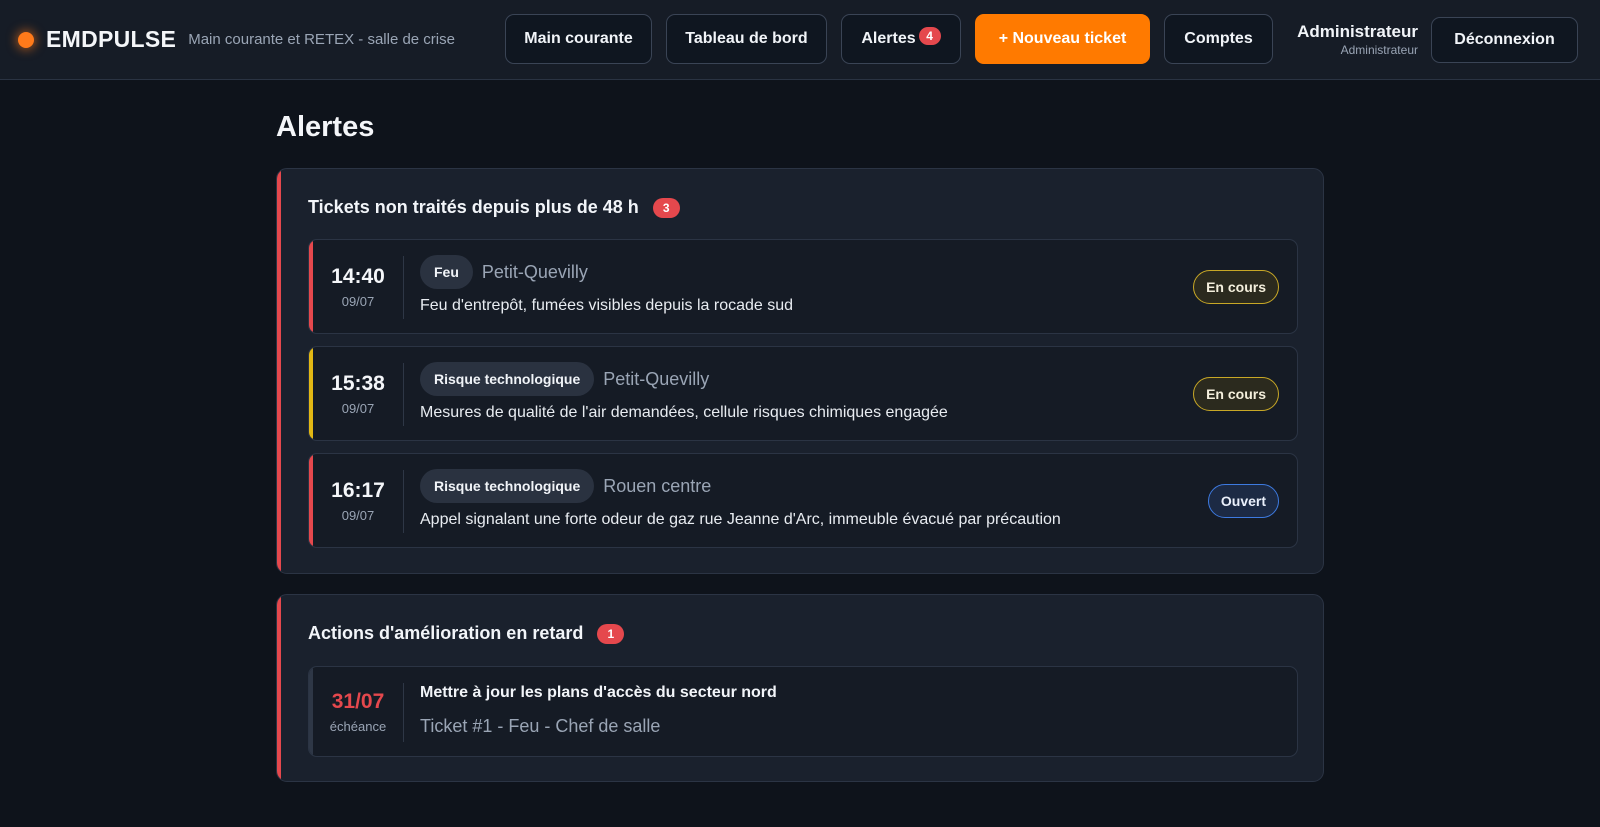 The height and width of the screenshot is (827, 1600). What do you see at coordinates (446, 272) in the screenshot?
I see `category-tag: Feu` at bounding box center [446, 272].